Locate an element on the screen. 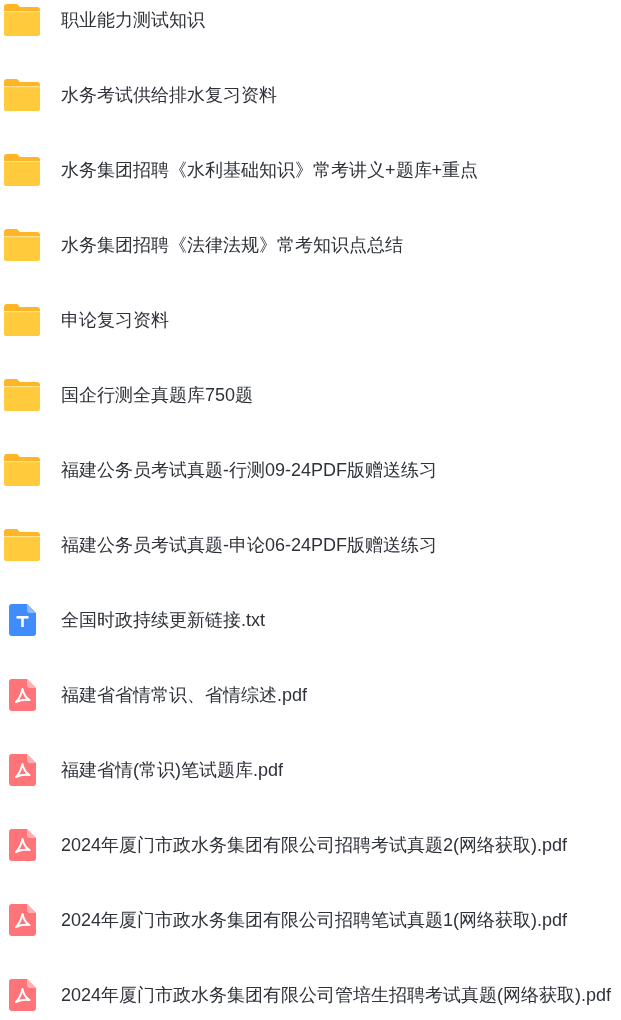 The image size is (621, 1020). file-name: 2024年厦门市政水务集团有限公司招聘考试真题2(网络获取).pdf is located at coordinates (314, 845).